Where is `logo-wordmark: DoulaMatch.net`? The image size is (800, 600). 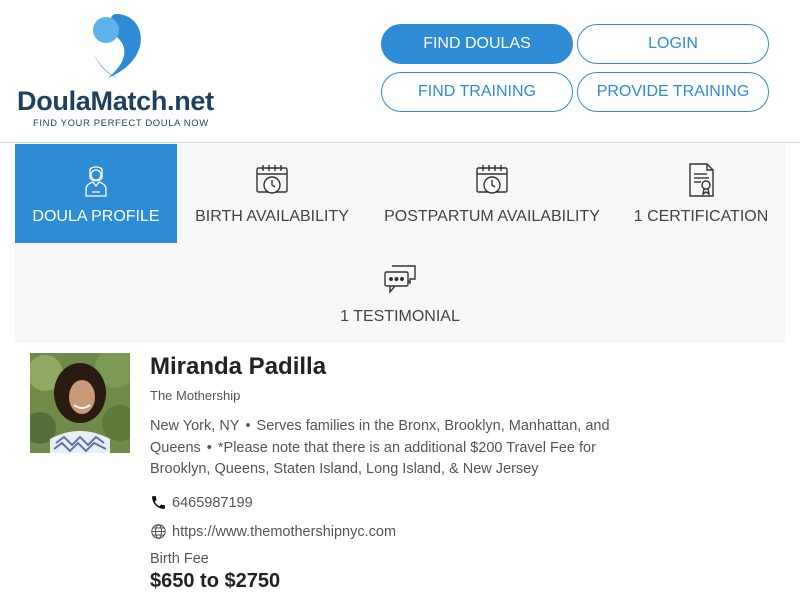
logo-wordmark: DoulaMatch.net is located at coordinates (115, 101).